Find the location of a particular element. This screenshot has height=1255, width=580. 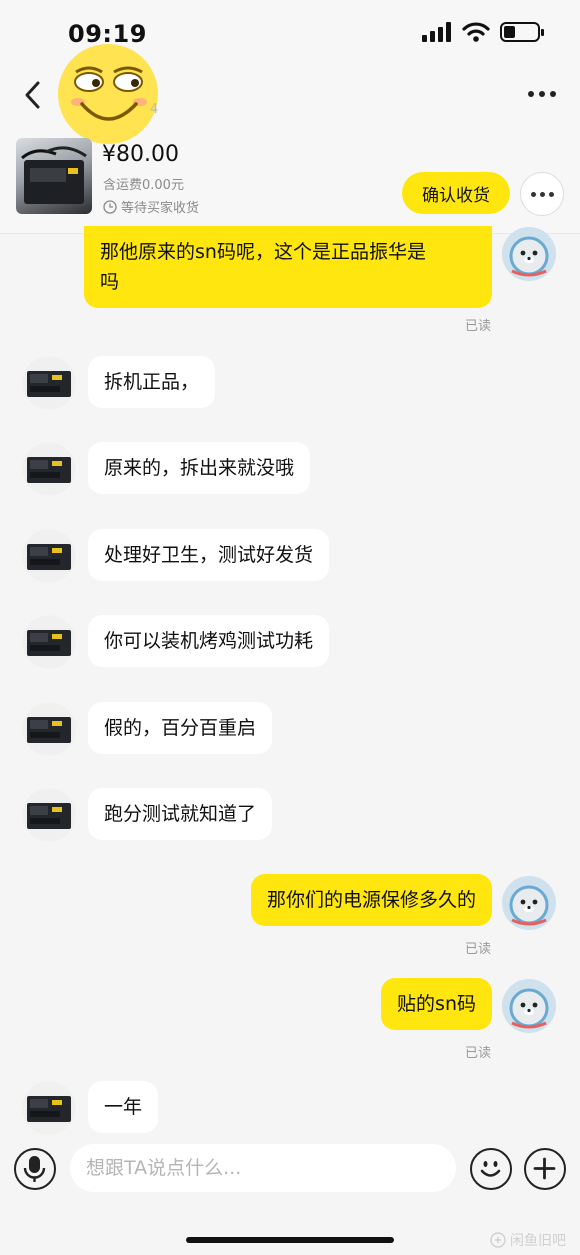

emoji-button is located at coordinates (491, 1169).